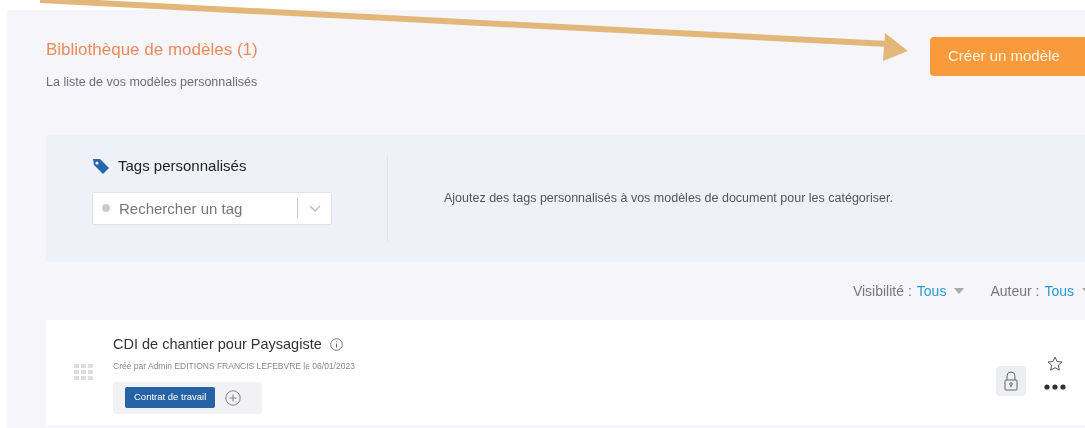  Describe the element at coordinates (882, 291) in the screenshot. I see `filter-label: Visibilité :` at that location.